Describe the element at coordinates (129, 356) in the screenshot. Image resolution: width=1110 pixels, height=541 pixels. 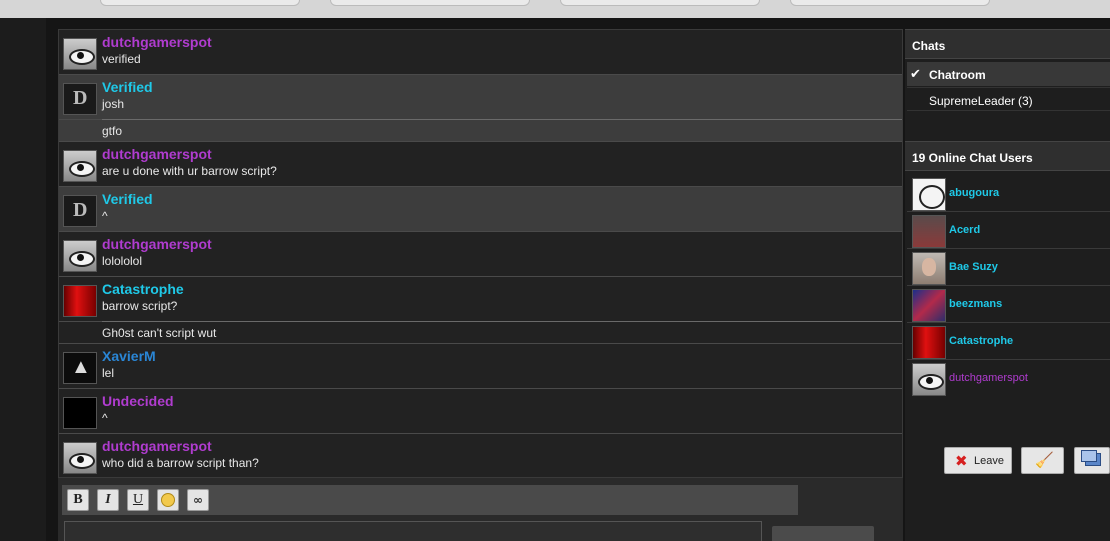
I see `message-username: XavierM` at that location.